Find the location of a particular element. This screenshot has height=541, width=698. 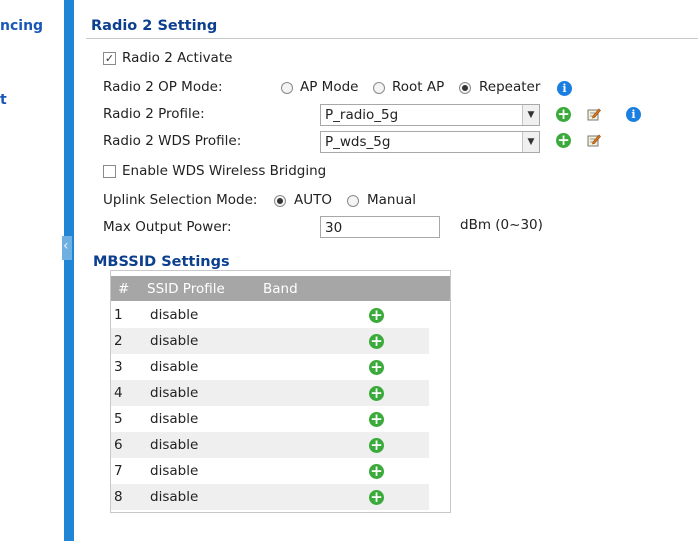

uplink-auto-label: AUTO is located at coordinates (313, 200).